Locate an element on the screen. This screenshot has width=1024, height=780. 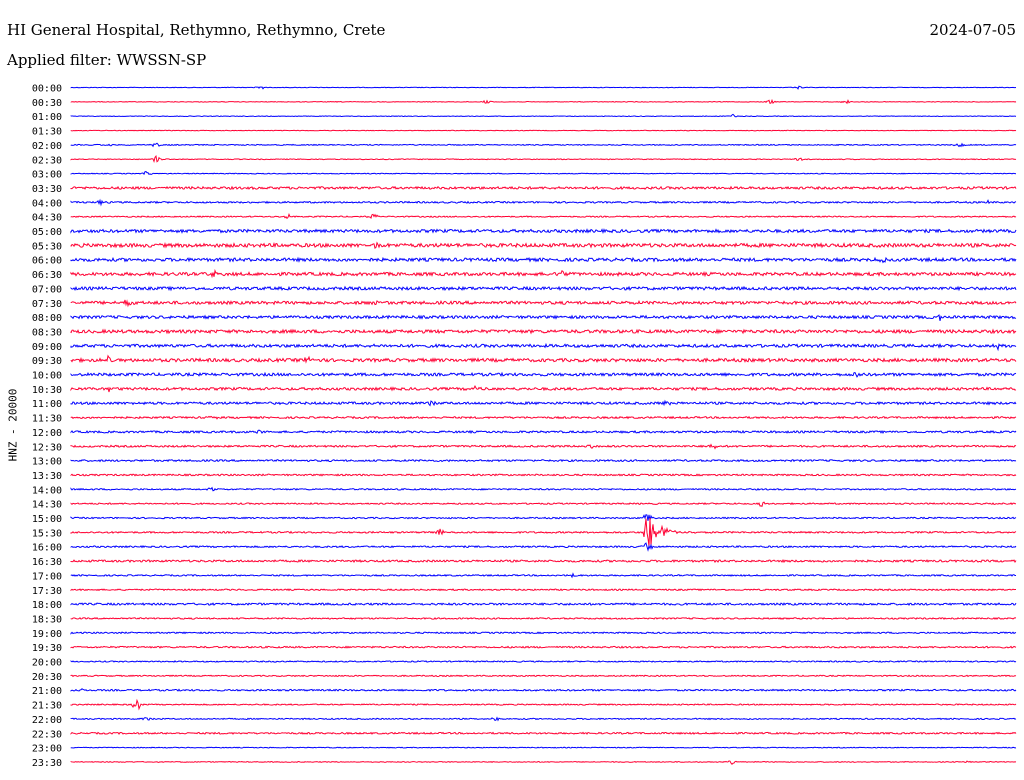
row-time-label: 00:30 is located at coordinates (47, 103).